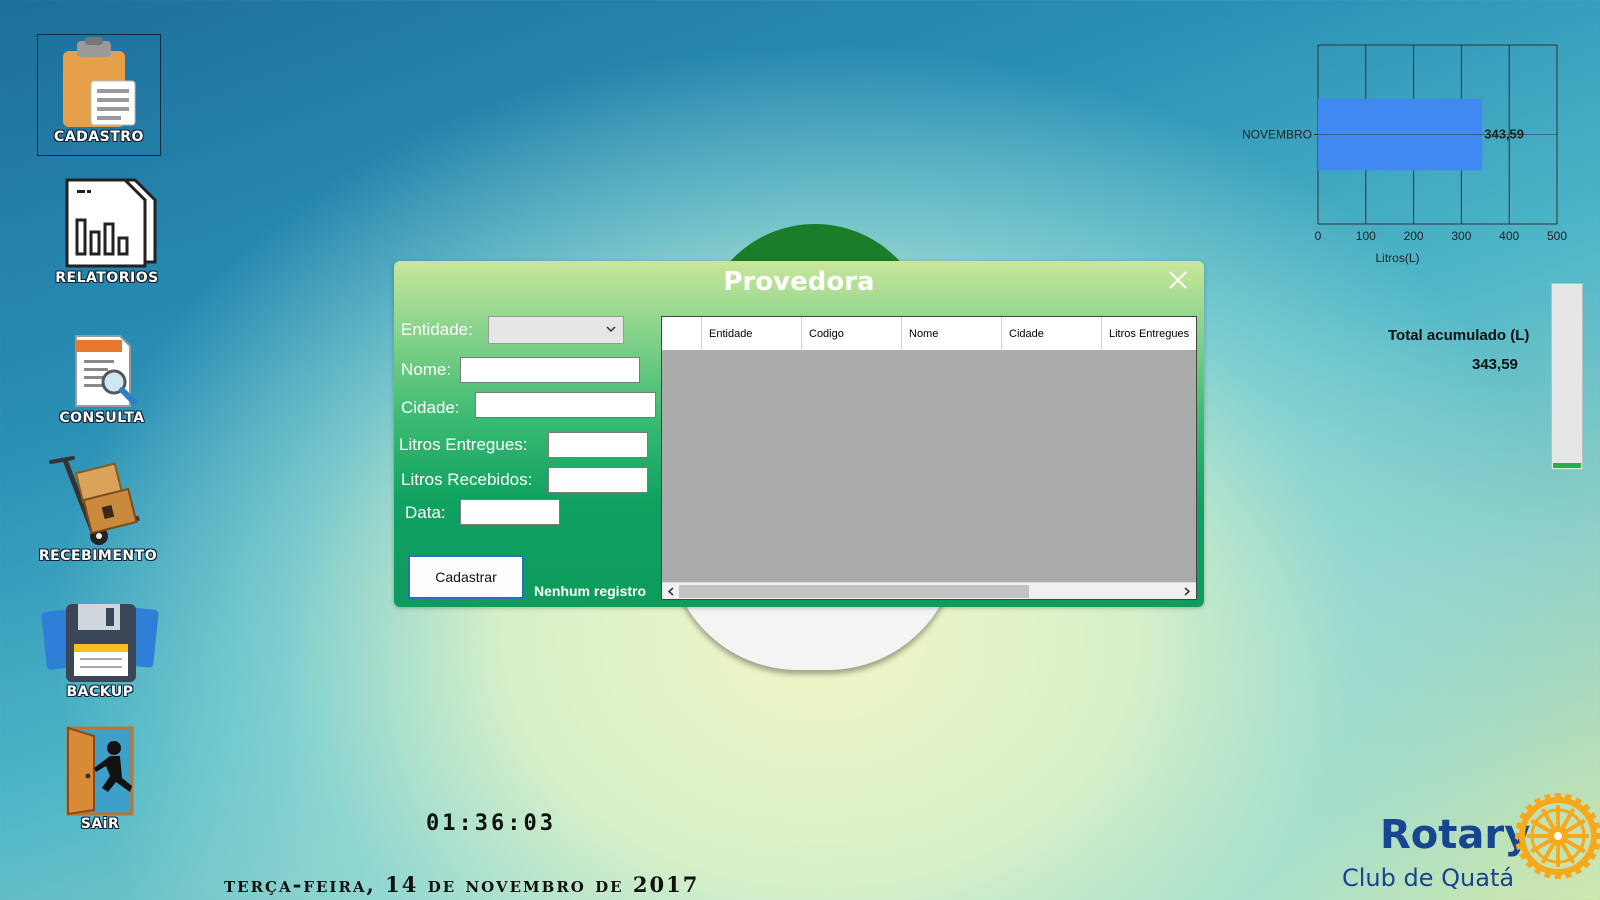 The height and width of the screenshot is (900, 1600). I want to click on document-search-icon, so click(106, 371).